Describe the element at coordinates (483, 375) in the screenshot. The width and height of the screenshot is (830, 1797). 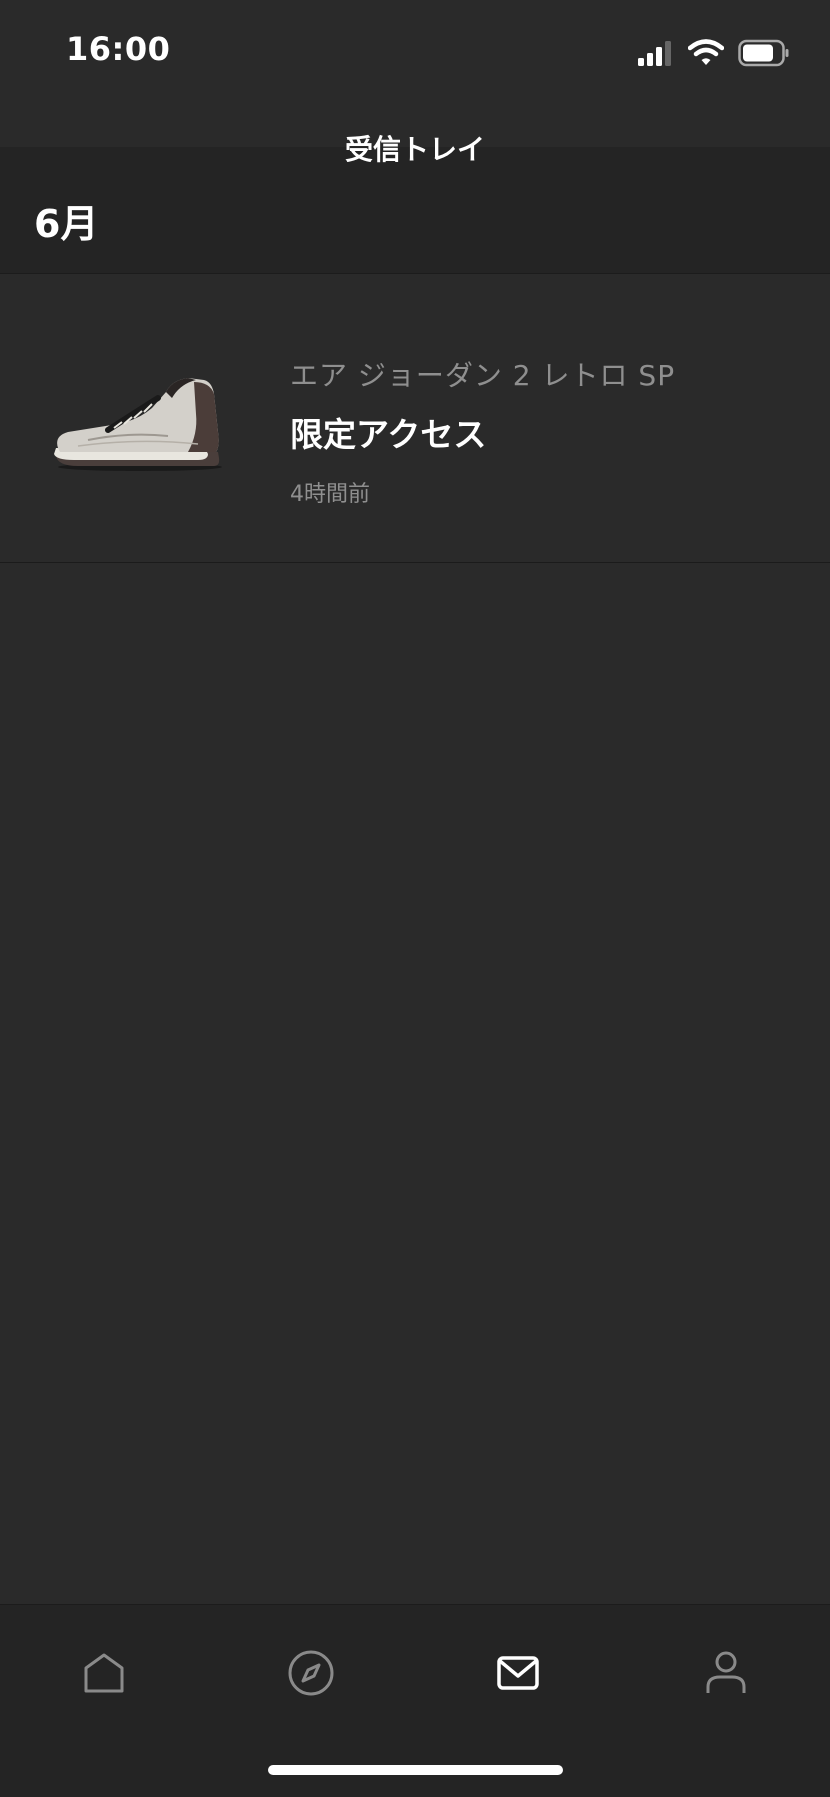
I see `notification-product-name: エア ジョーダン 2 レトロ SP` at that location.